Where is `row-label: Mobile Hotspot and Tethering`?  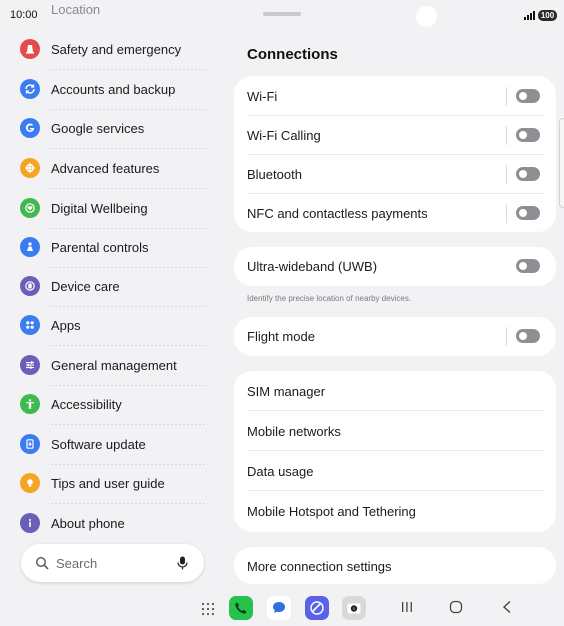
row-label: Mobile Hotspot and Tethering is located at coordinates (331, 511).